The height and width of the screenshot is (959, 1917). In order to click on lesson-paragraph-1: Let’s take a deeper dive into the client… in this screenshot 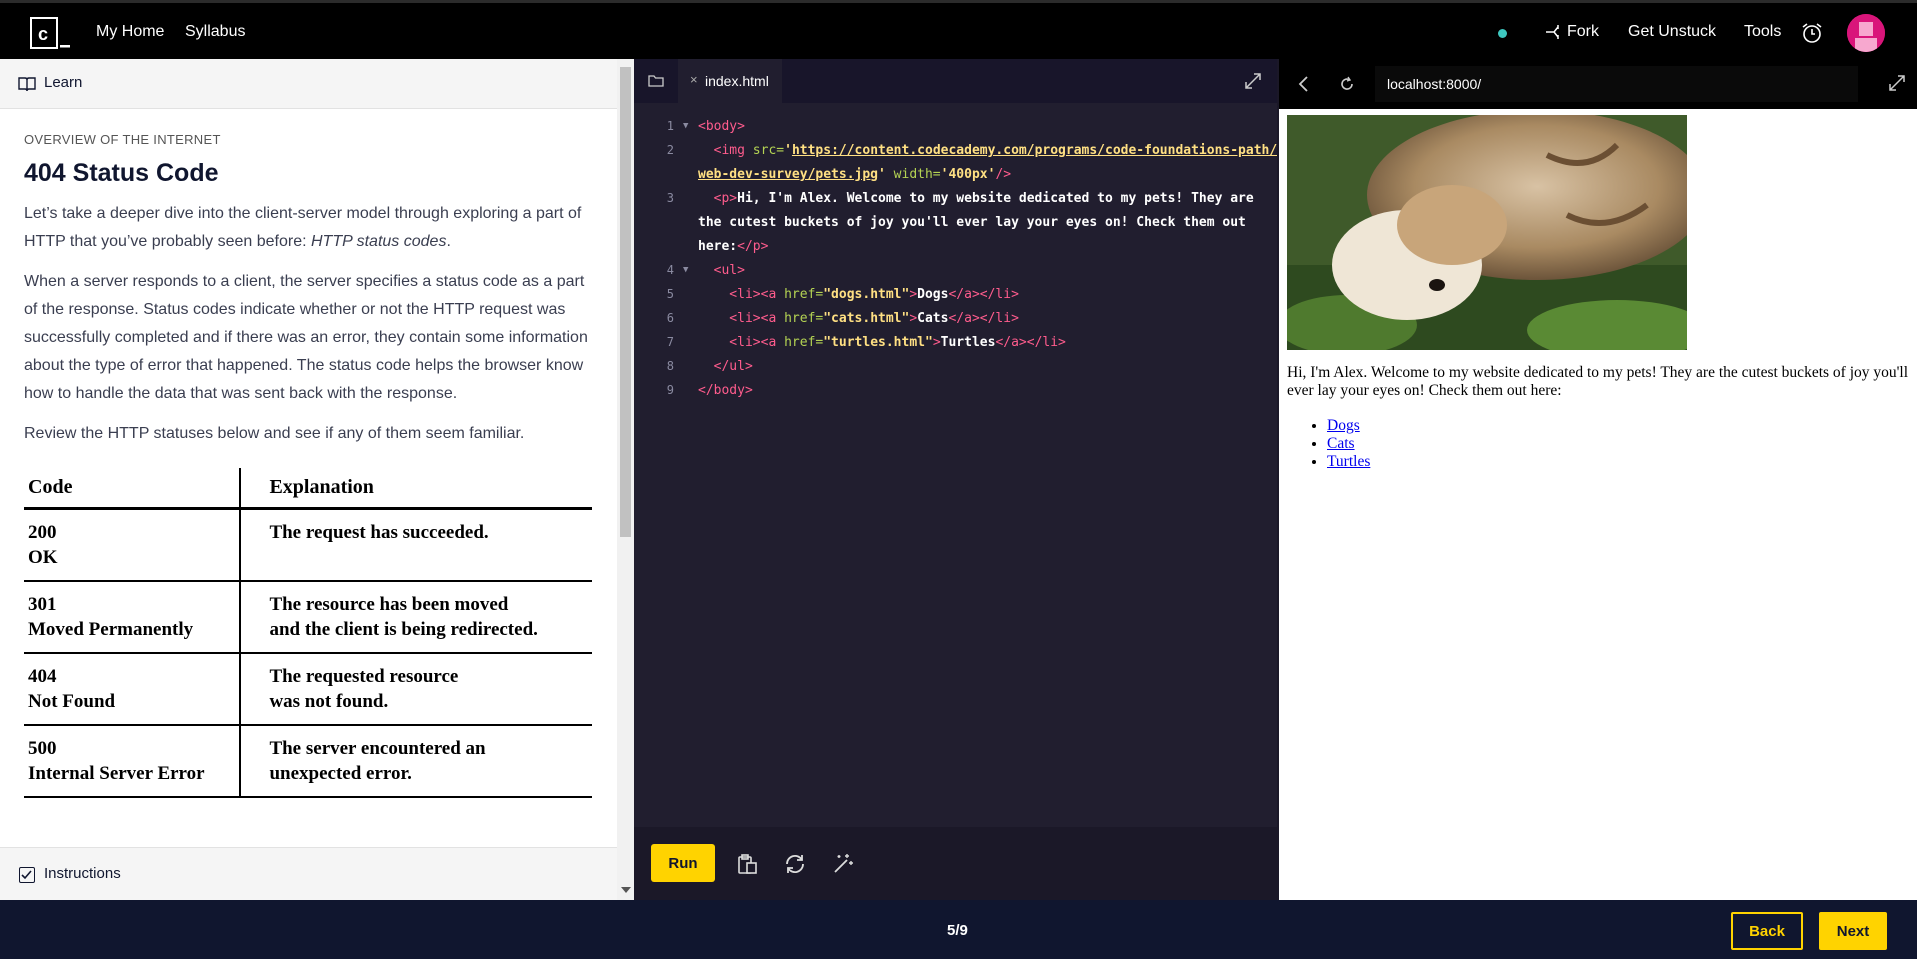, I will do `click(303, 227)`.